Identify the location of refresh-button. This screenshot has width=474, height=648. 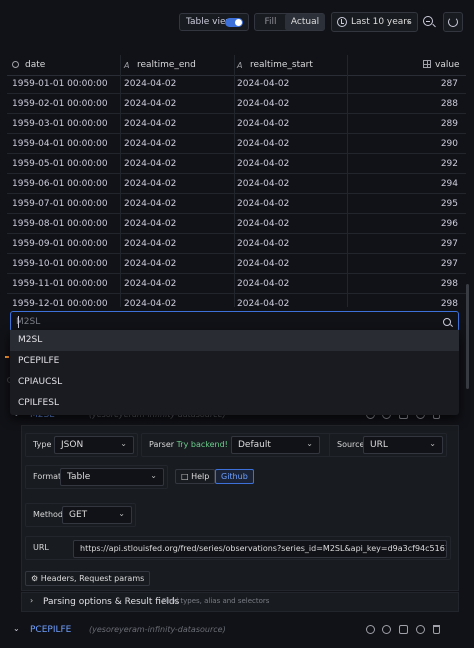
(453, 22).